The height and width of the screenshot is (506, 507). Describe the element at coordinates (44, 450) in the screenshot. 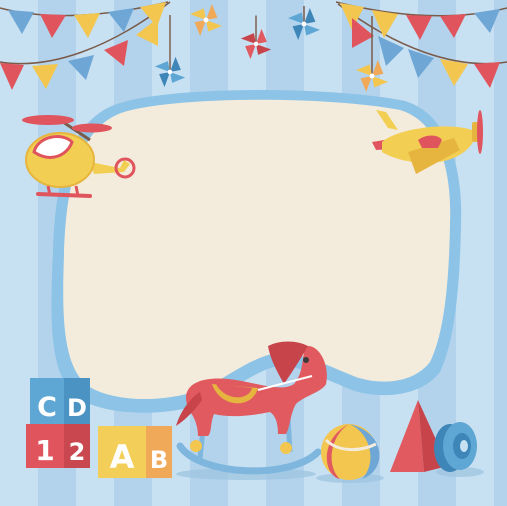

I see `block-number-1: 1` at that location.